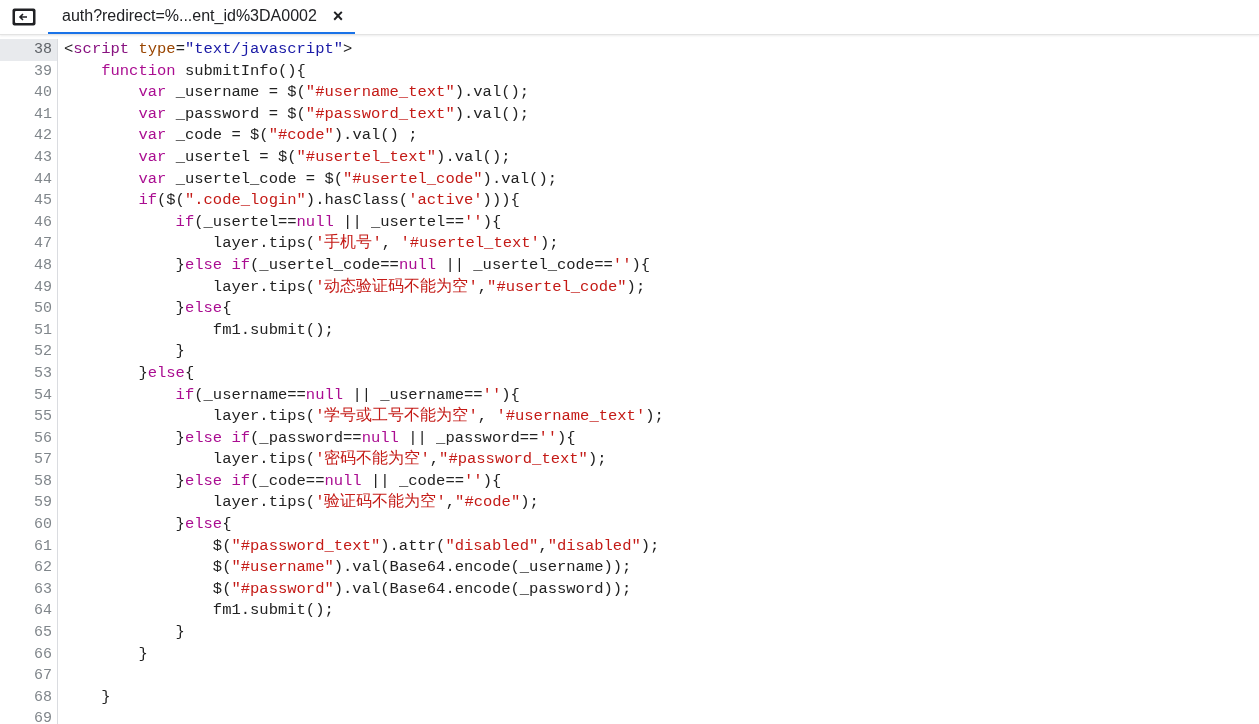  I want to click on code-line: $("#password_text").attr("disabled","disabled");, so click(435, 545).